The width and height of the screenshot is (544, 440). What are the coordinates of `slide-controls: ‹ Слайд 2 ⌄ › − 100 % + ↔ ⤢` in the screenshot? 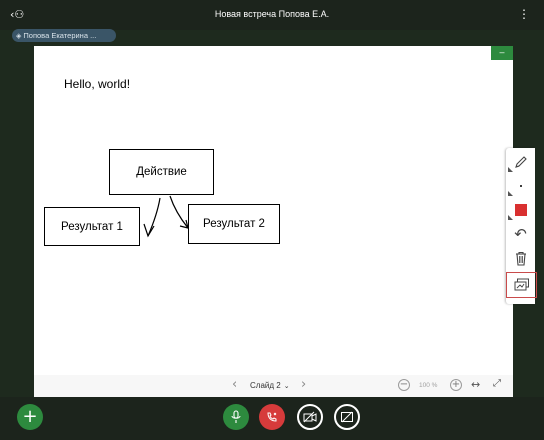 It's located at (273, 386).